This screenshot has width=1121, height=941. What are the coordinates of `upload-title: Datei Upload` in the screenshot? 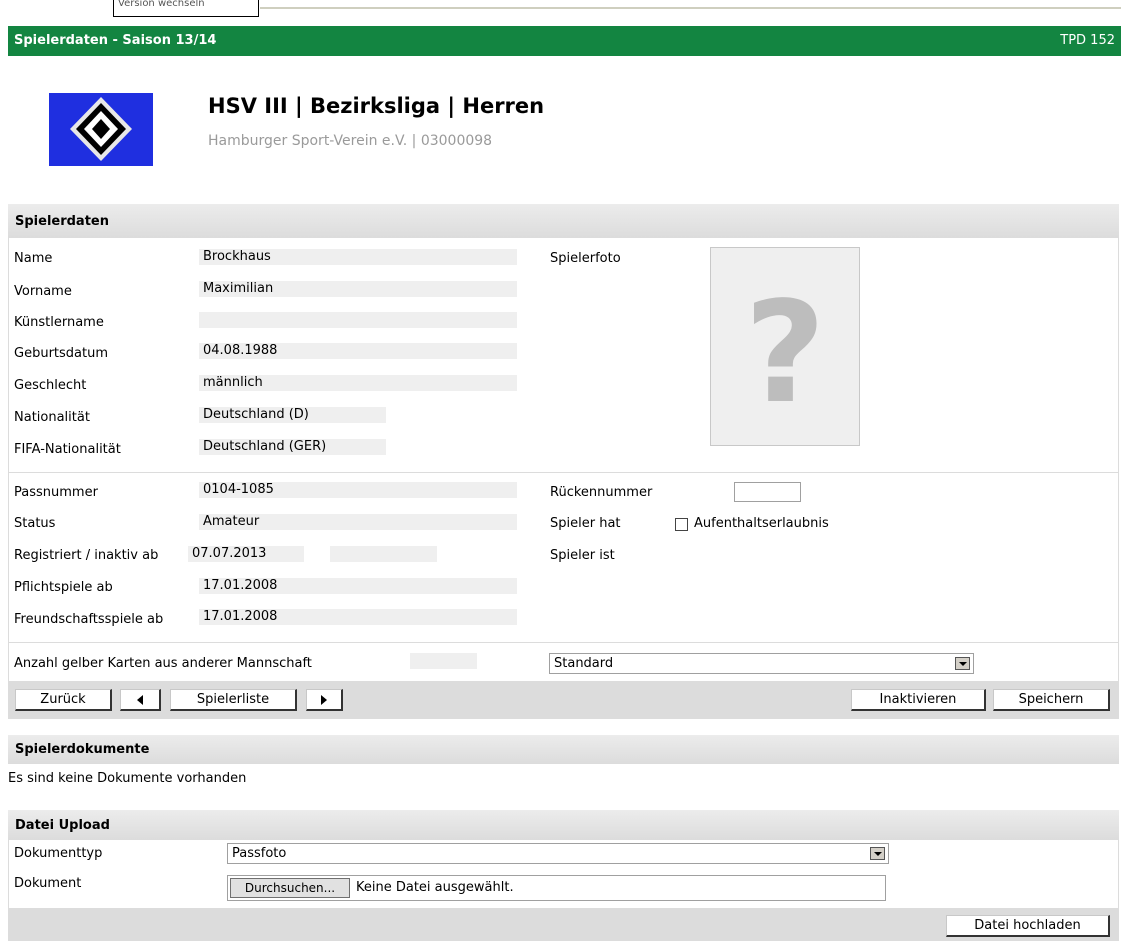 It's located at (62, 825).